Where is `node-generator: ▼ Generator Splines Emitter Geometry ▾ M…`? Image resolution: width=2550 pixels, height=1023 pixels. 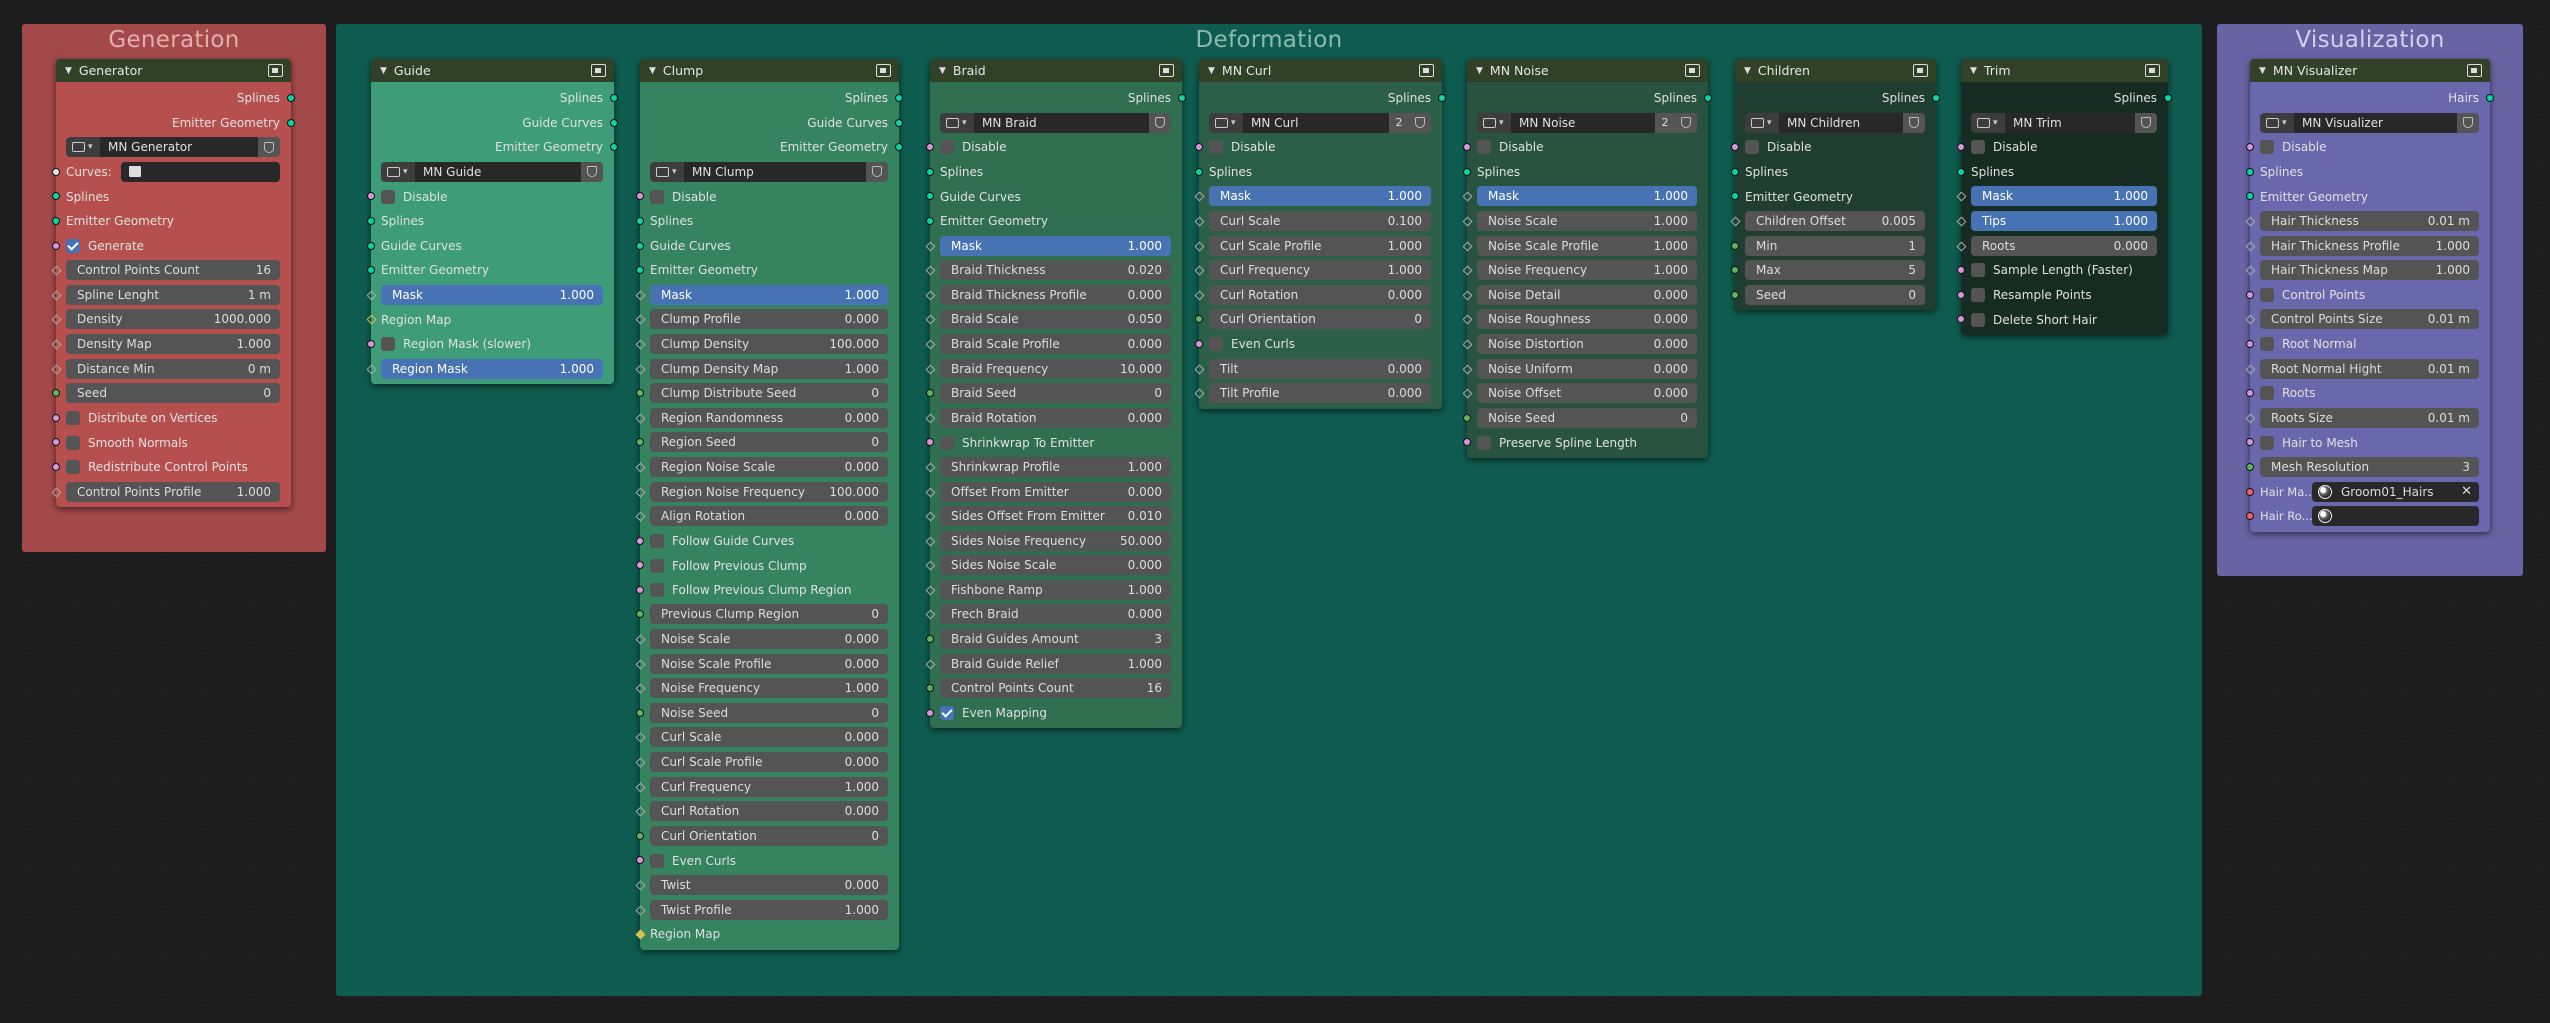
node-generator: ▼ Generator Splines Emitter Geometry ▾ M… is located at coordinates (173, 283).